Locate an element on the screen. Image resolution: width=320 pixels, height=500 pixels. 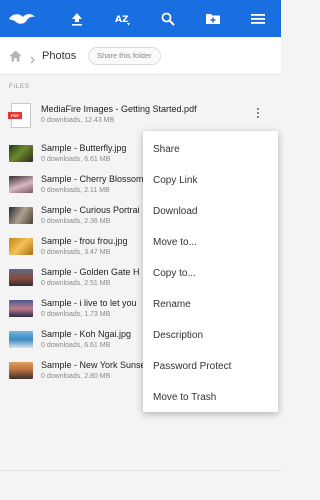
svg-text: AZ is located at coordinates (122, 20).